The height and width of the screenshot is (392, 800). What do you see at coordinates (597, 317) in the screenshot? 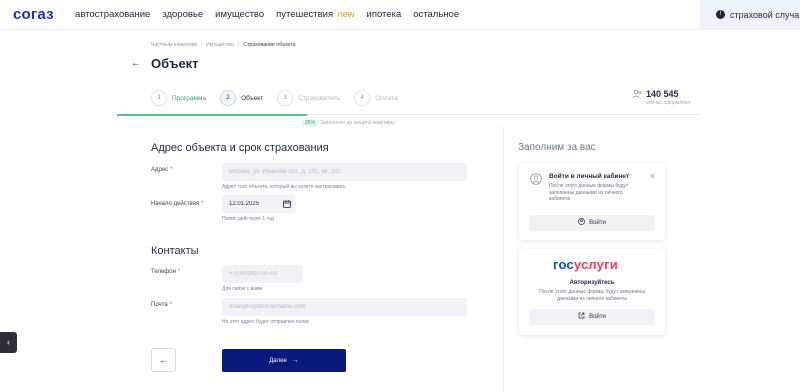
I see `gosuslugi-button-label: Войти` at bounding box center [597, 317].